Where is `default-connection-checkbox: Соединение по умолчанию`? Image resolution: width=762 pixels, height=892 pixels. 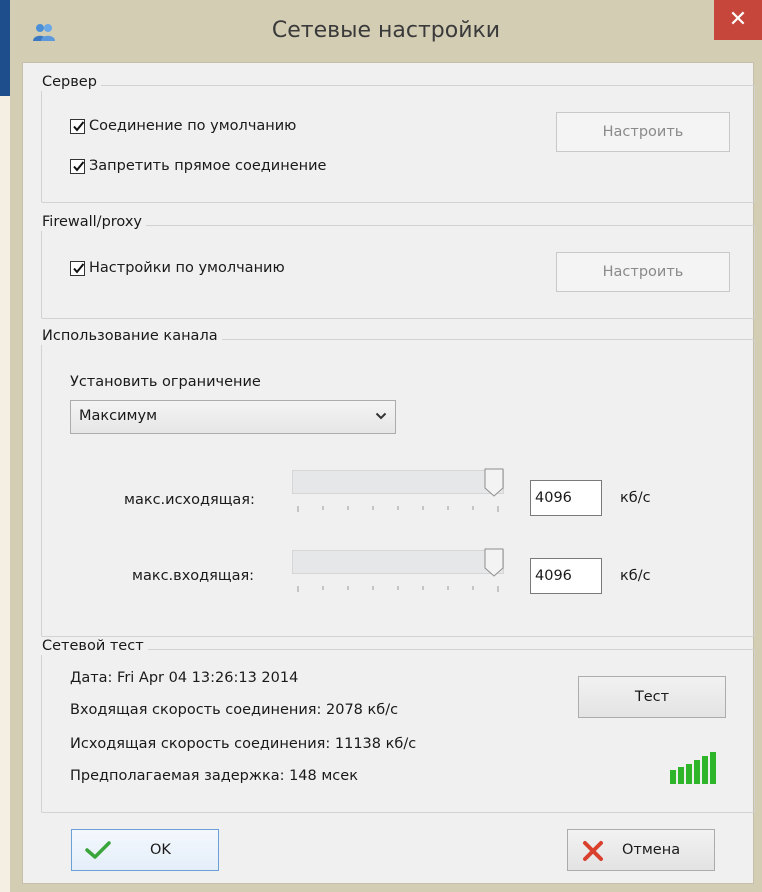
default-connection-checkbox: Соединение по умолчанию is located at coordinates (183, 126).